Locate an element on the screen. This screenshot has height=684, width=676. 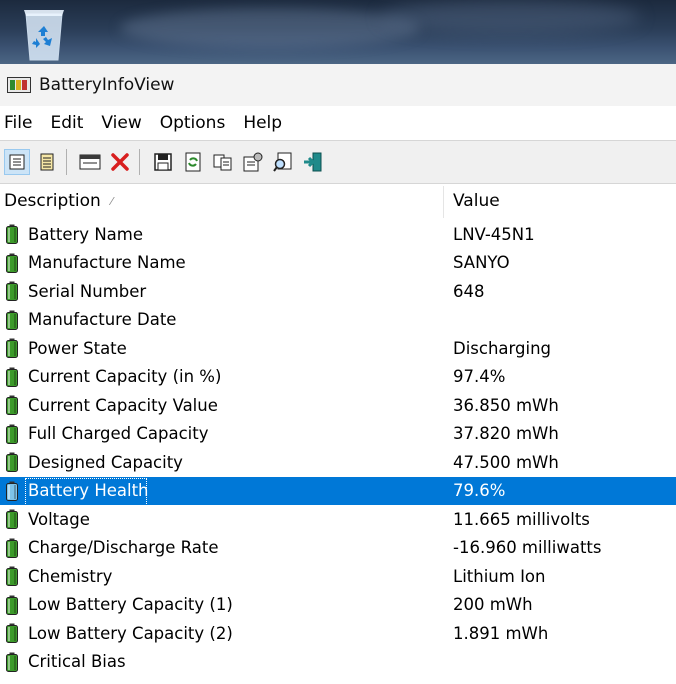
menu-options: Options is located at coordinates (193, 123).